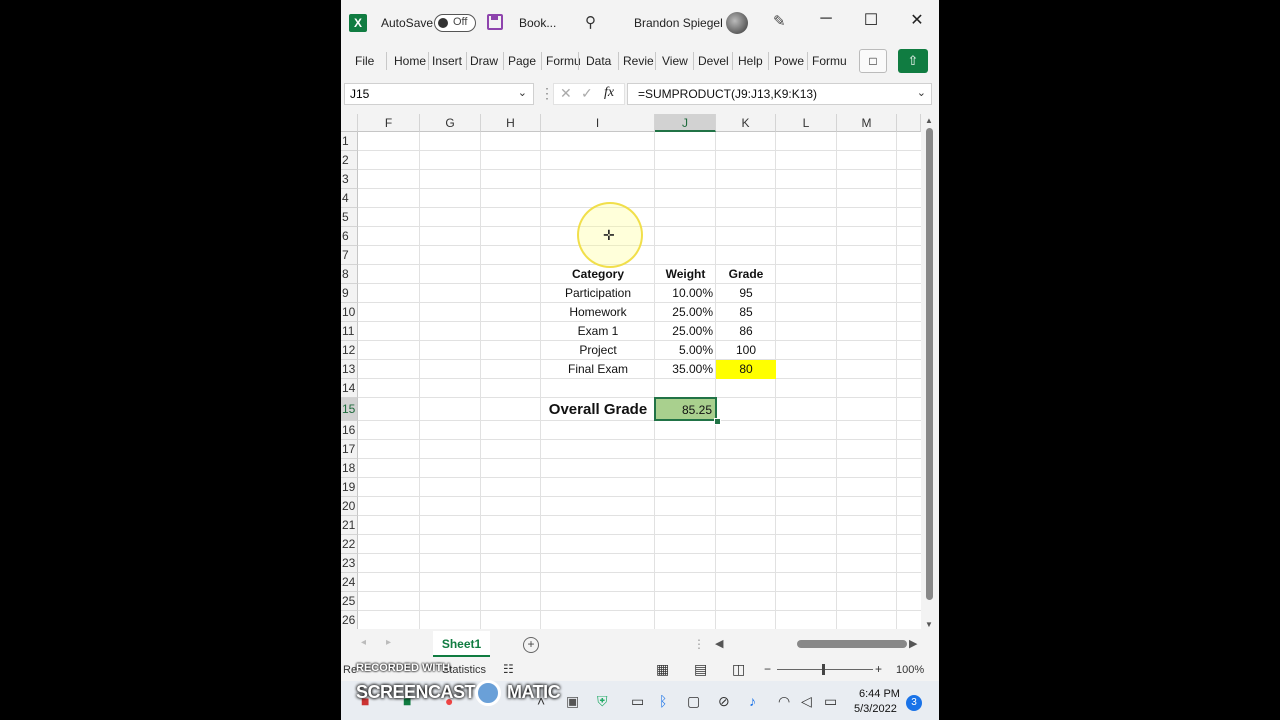 The height and width of the screenshot is (720, 1280). I want to click on horizontal-scroll-thumb, so click(852, 644).